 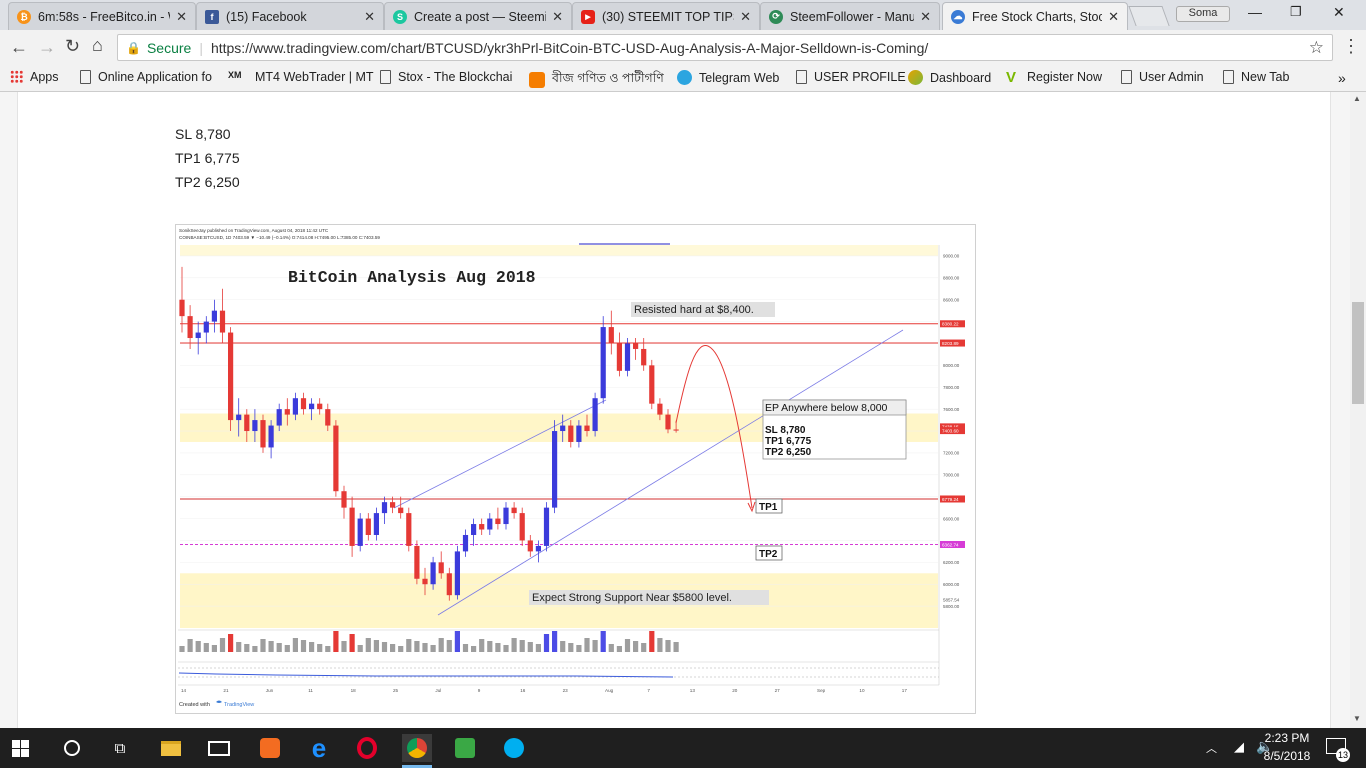 I want to click on reload-icon: ↻, so click(x=72, y=46).